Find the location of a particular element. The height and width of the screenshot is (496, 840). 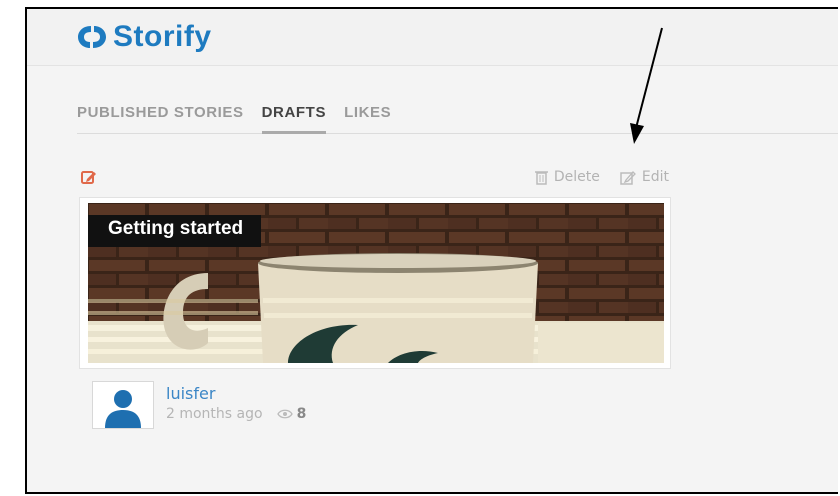

annotation-arrow is located at coordinates (646, 85).